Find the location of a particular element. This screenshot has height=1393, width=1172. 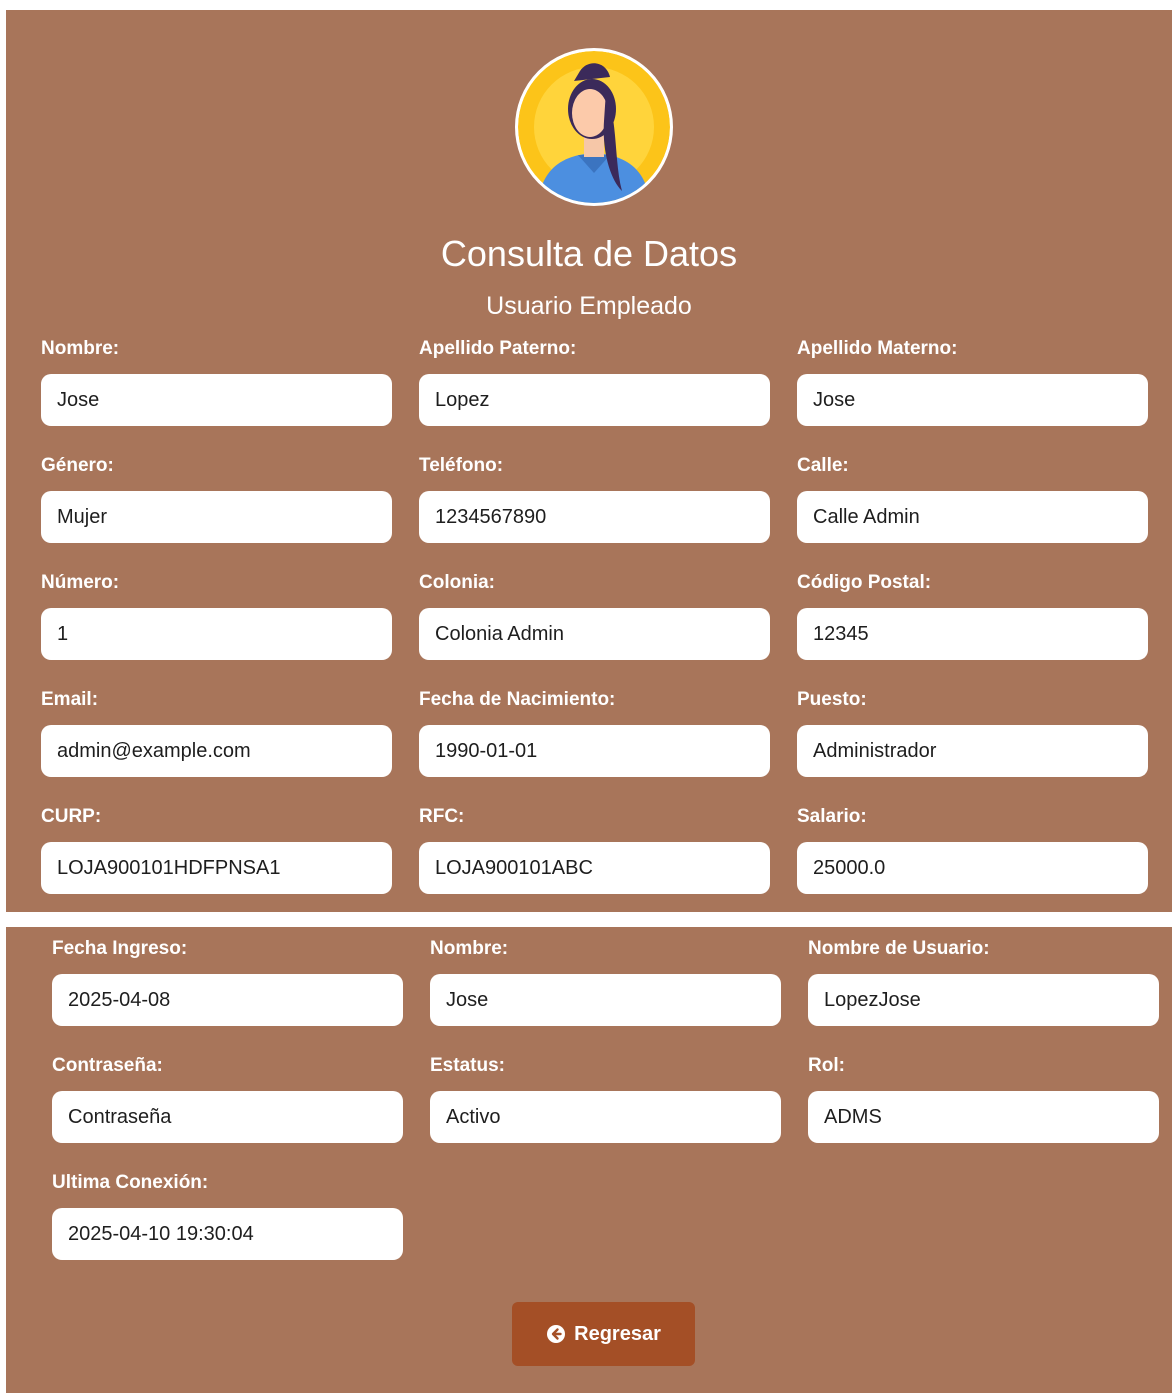

field-label-rol: Rol: is located at coordinates (826, 1065).